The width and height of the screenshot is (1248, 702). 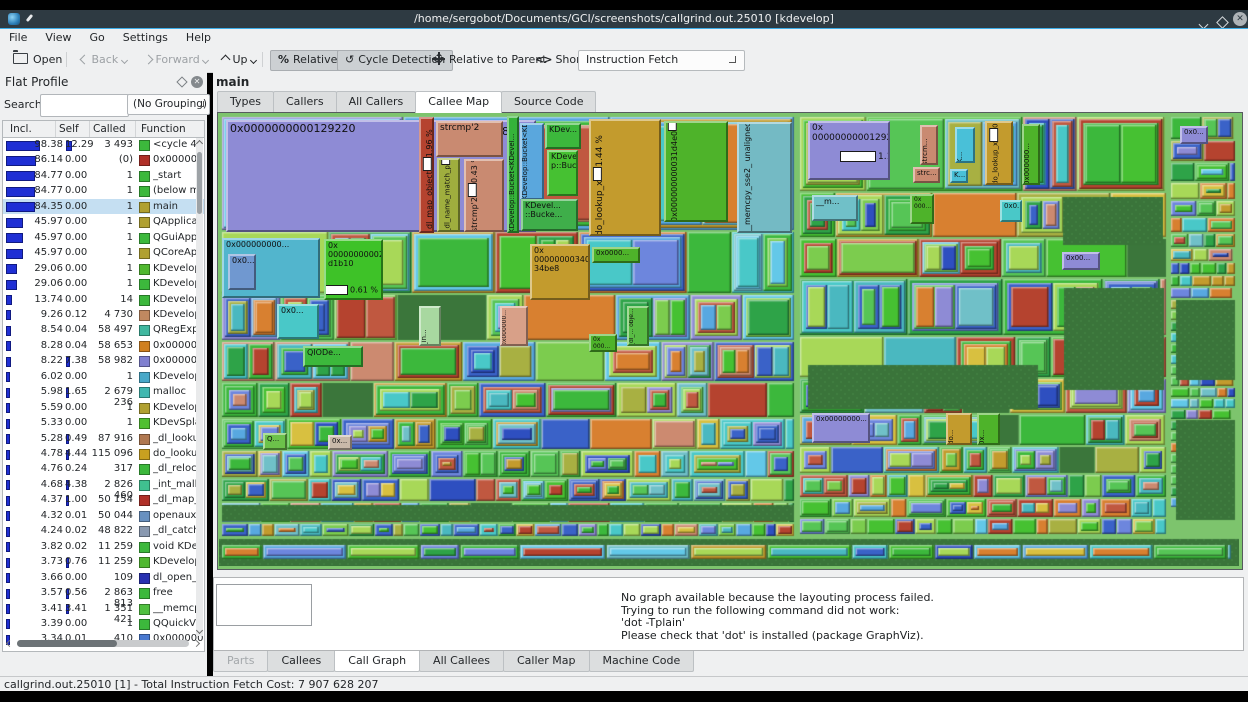 I want to click on close-button: ✕, so click(x=1240, y=19).